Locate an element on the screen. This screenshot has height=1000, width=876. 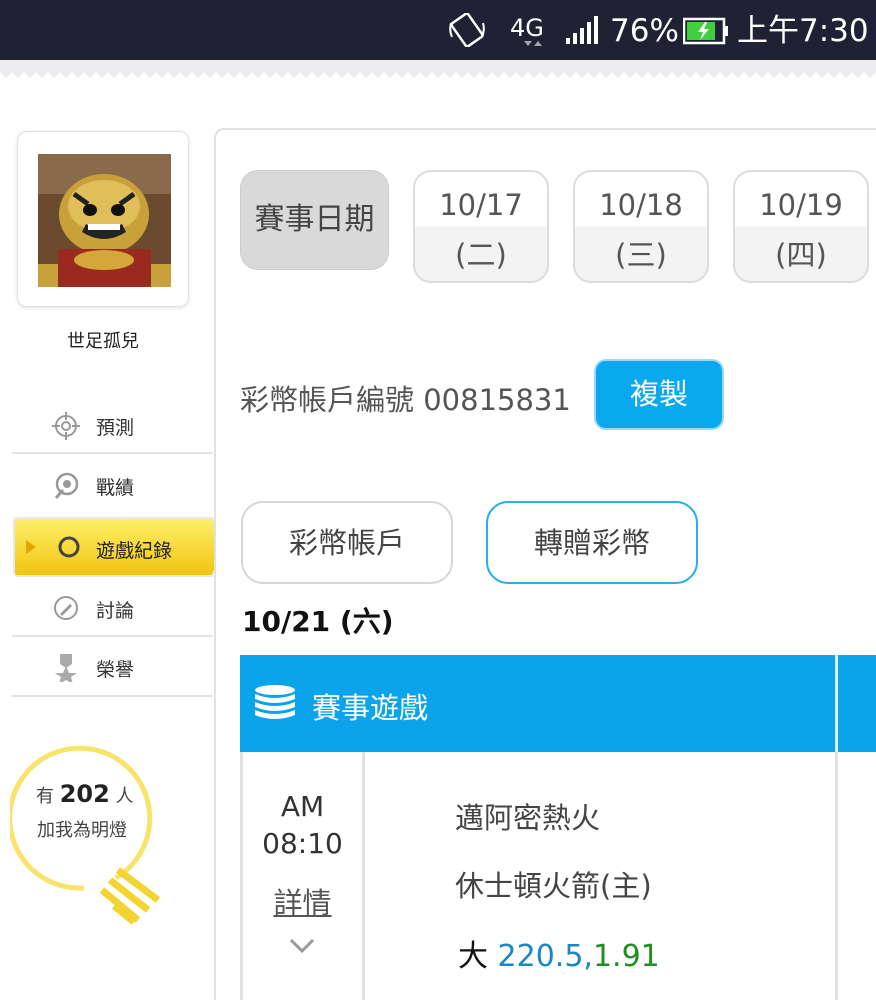
sidebar-item-game-record: 遊戲紀錄 is located at coordinates (120, 547).